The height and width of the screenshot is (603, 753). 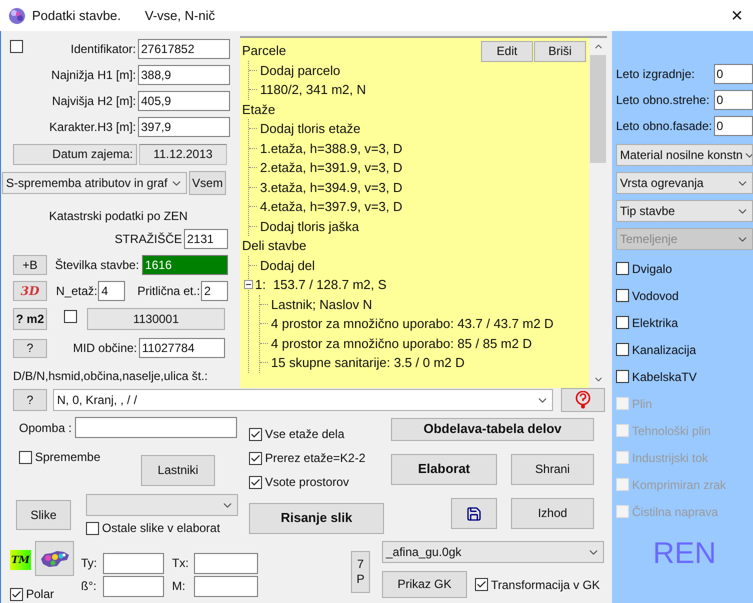 What do you see at coordinates (331, 187) in the screenshot?
I see `tree-item: 3.etaža, h=394.9, v=3, D` at bounding box center [331, 187].